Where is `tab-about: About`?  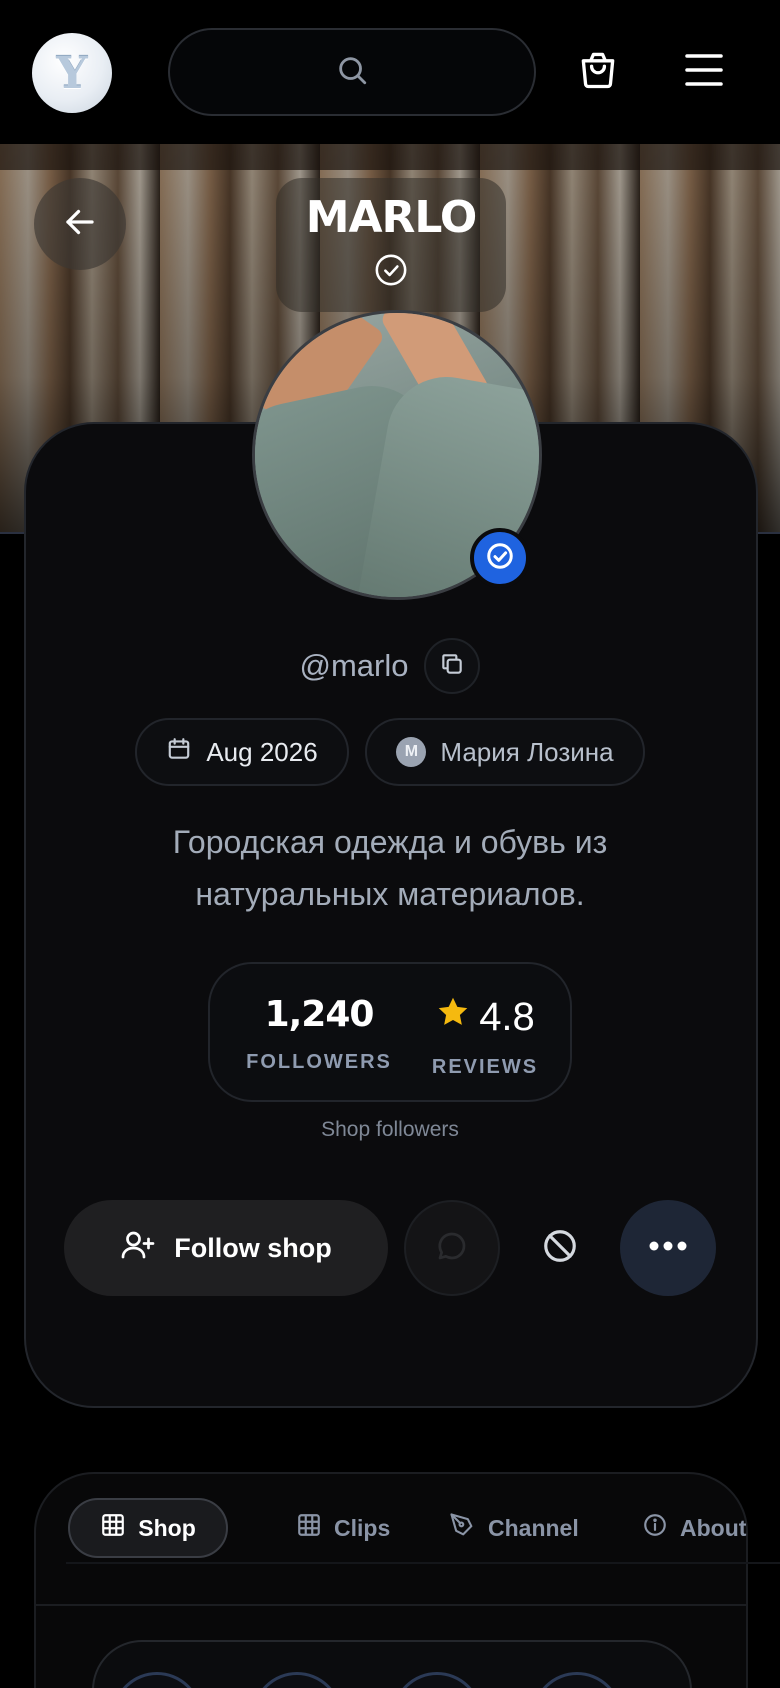
tab-about: About is located at coordinates (694, 1528).